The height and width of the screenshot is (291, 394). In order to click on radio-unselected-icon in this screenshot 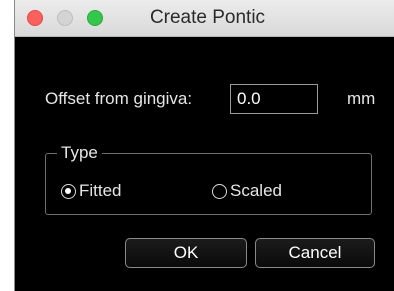, I will do `click(219, 191)`.